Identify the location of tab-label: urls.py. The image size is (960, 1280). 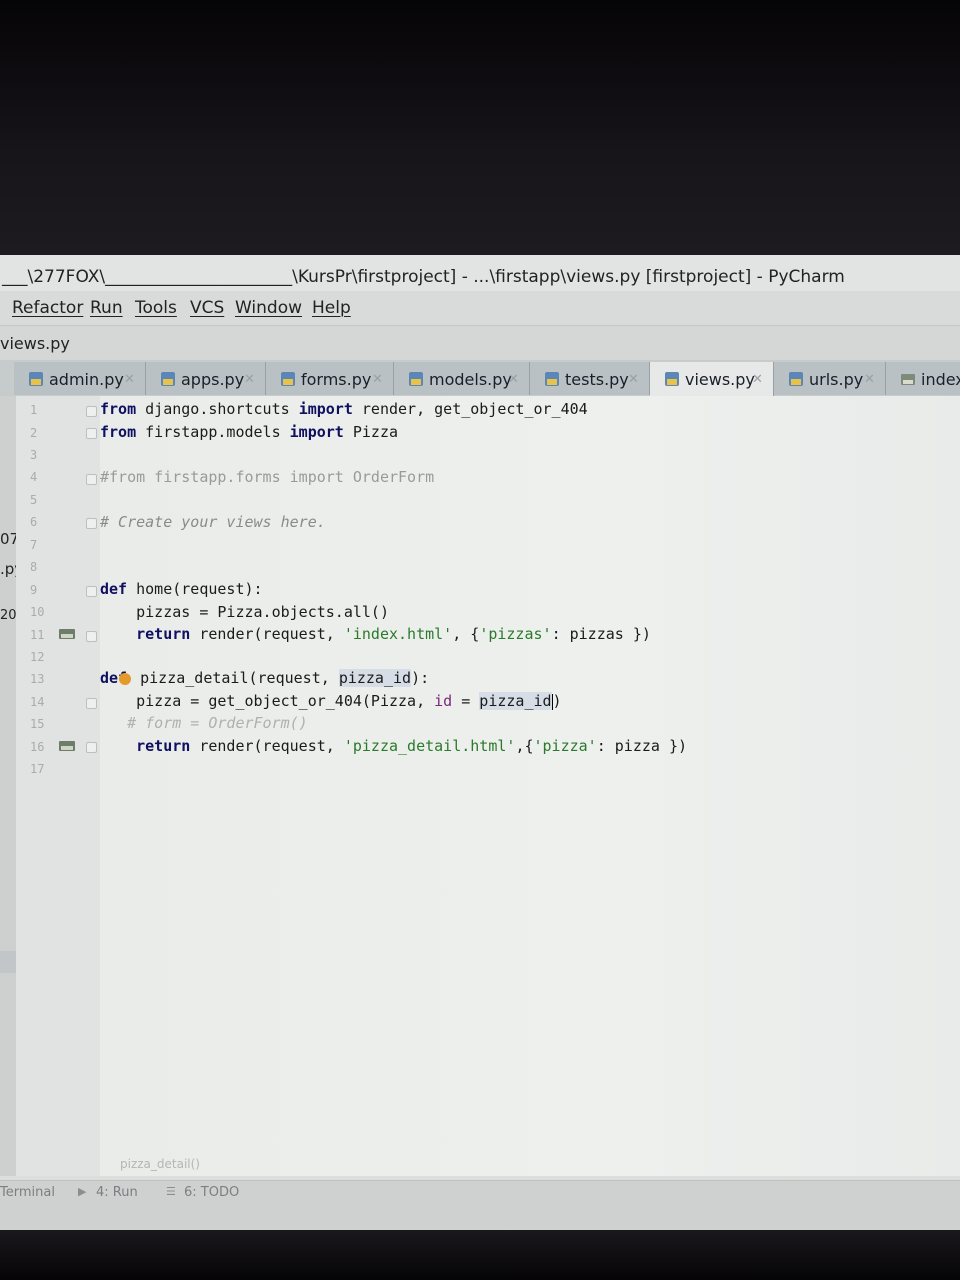
(836, 379).